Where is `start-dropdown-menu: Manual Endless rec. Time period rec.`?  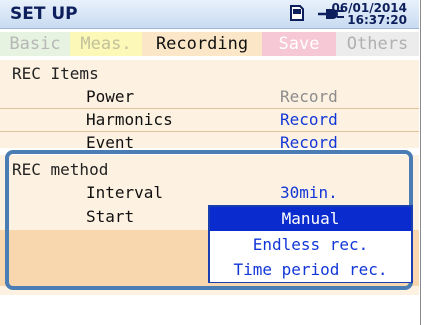 start-dropdown-menu: Manual Endless rec. Time period rec. is located at coordinates (310, 244).